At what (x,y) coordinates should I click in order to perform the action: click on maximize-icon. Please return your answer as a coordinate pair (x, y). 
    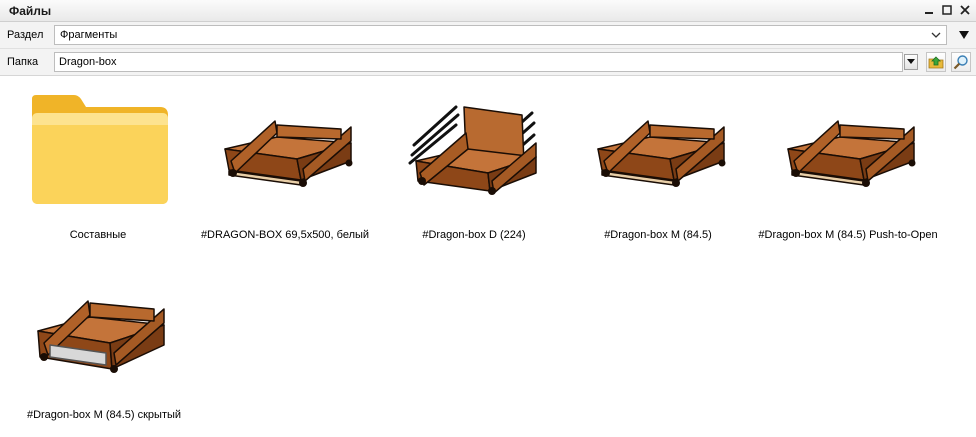
    Looking at the image, I should click on (947, 10).